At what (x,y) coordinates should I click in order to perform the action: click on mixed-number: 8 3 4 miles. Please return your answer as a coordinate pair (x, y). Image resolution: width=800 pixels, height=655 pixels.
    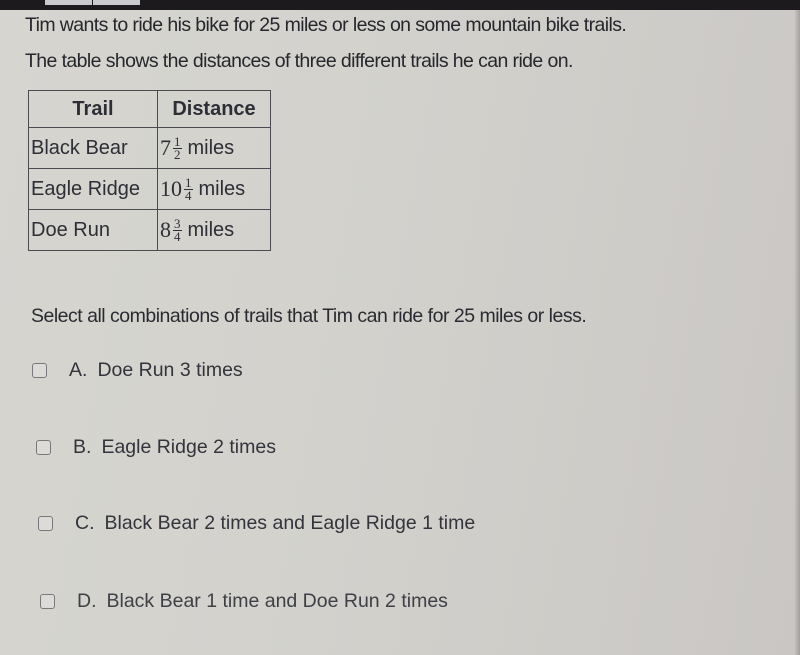
    Looking at the image, I should click on (197, 230).